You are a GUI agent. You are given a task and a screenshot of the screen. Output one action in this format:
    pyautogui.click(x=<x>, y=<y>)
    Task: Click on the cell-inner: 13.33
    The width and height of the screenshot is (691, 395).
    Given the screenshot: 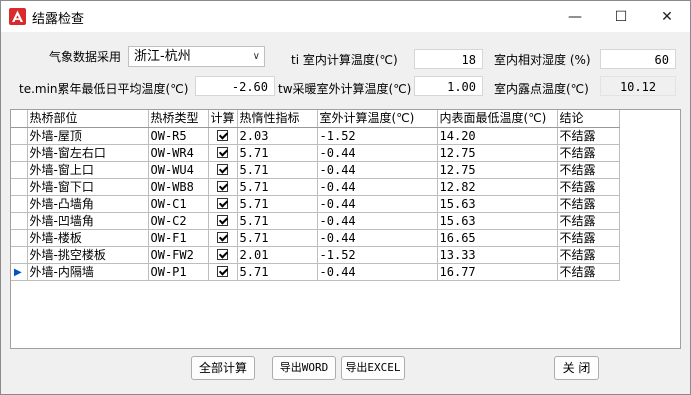 What is the action you would take?
    pyautogui.click(x=497, y=255)
    